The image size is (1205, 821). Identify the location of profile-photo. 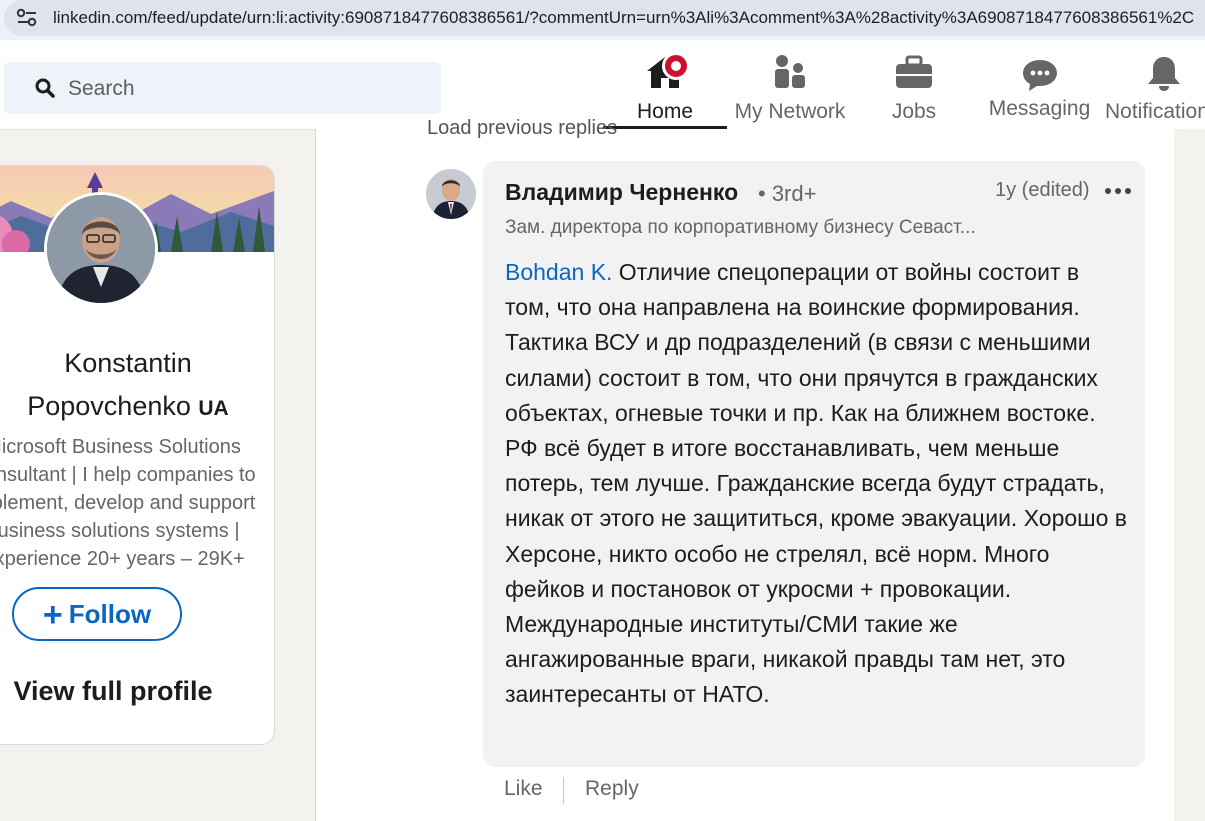
(101, 249).